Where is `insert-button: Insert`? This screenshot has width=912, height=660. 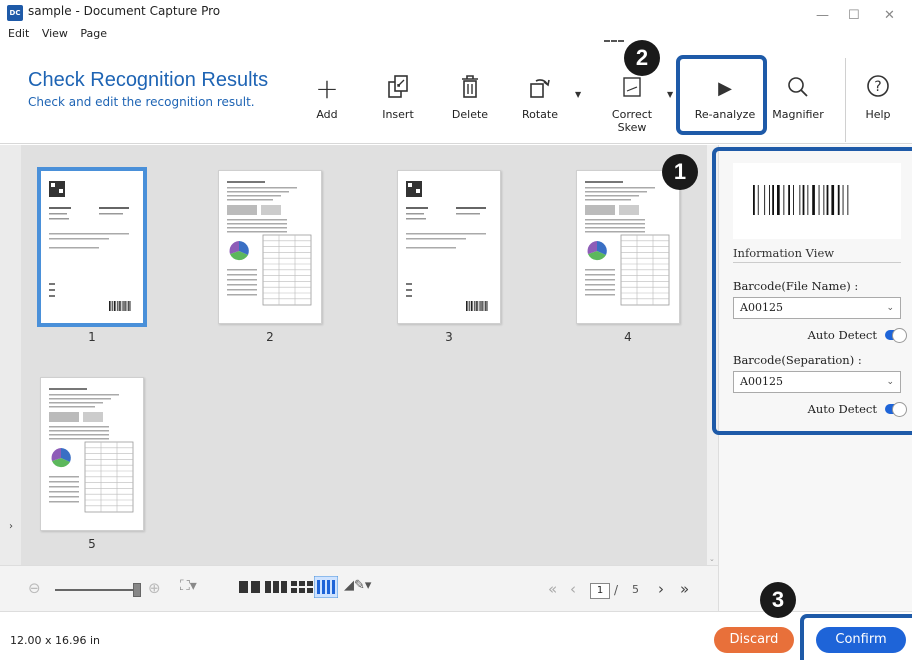 insert-button: Insert is located at coordinates (398, 97).